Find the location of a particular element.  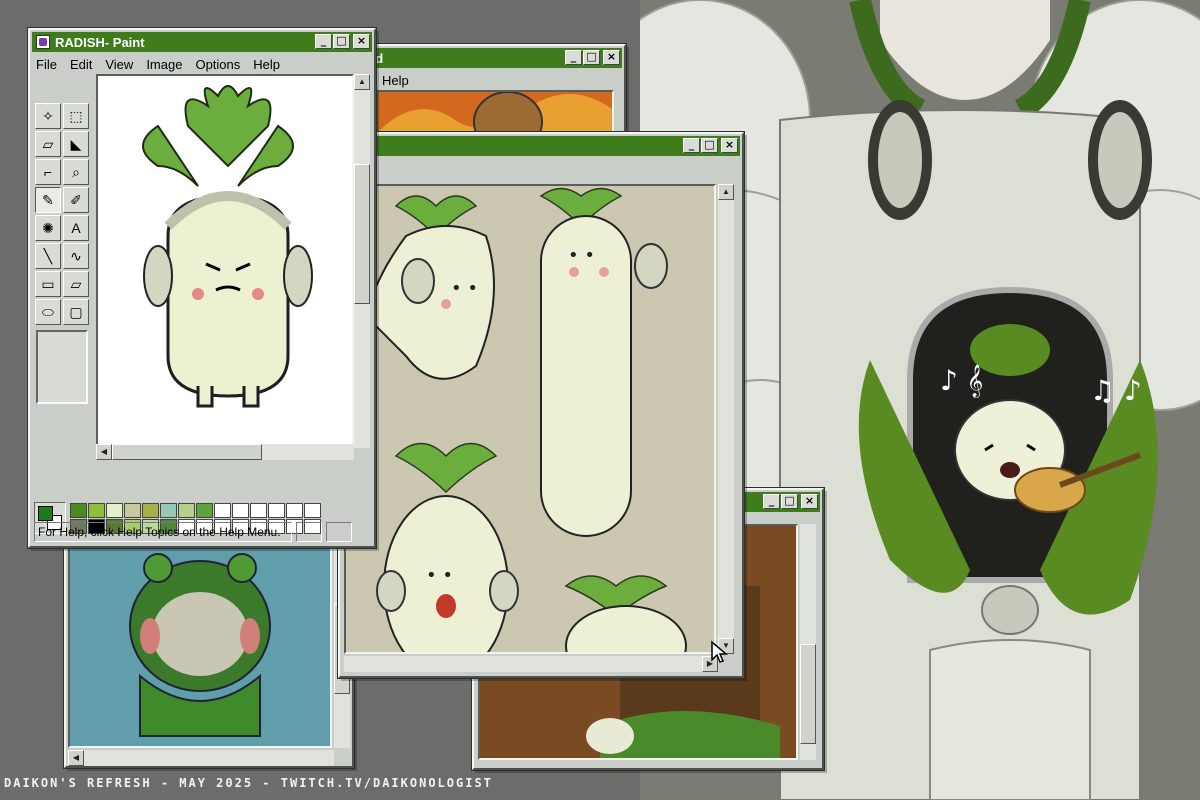

paint-titlebar: RADISH- Paint _ □ × is located at coordinates (202, 42).